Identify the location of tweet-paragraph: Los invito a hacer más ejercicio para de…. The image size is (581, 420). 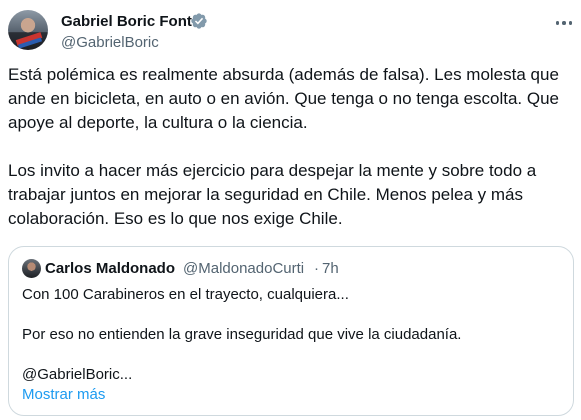
(272, 194).